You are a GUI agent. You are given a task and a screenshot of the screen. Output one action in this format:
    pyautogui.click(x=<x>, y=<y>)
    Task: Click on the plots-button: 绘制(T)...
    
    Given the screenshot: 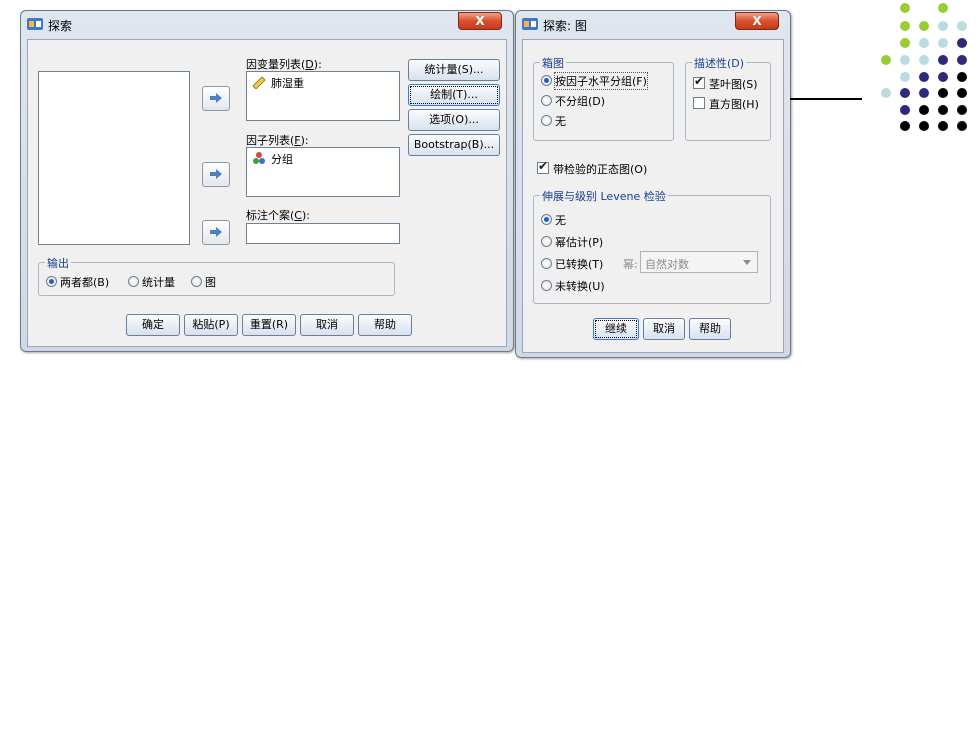 What is the action you would take?
    pyautogui.click(x=454, y=95)
    